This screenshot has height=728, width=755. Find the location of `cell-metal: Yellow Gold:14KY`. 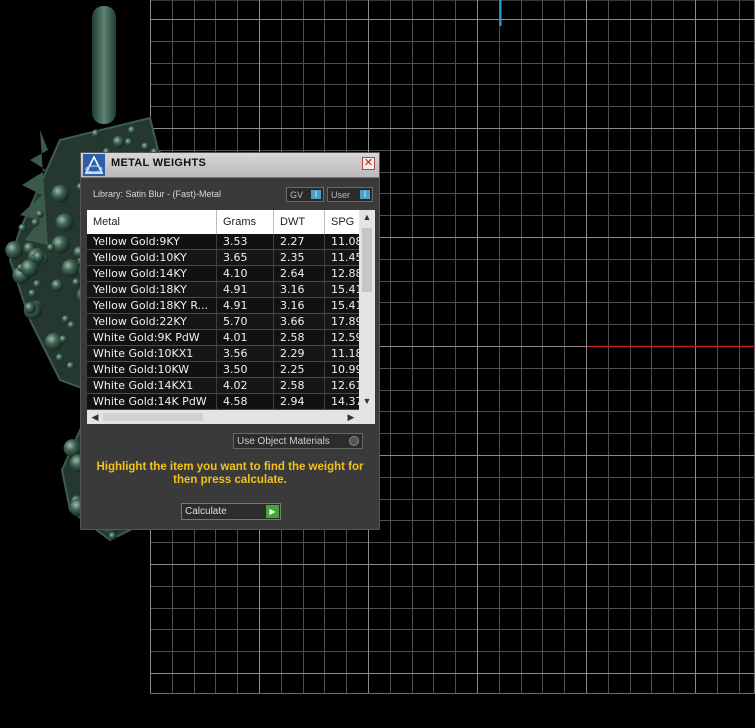

cell-metal: Yellow Gold:14KY is located at coordinates (152, 273).